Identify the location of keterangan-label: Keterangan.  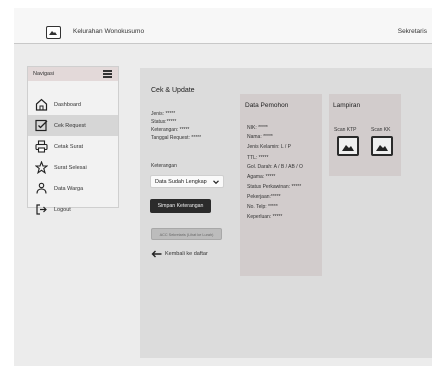
(164, 166).